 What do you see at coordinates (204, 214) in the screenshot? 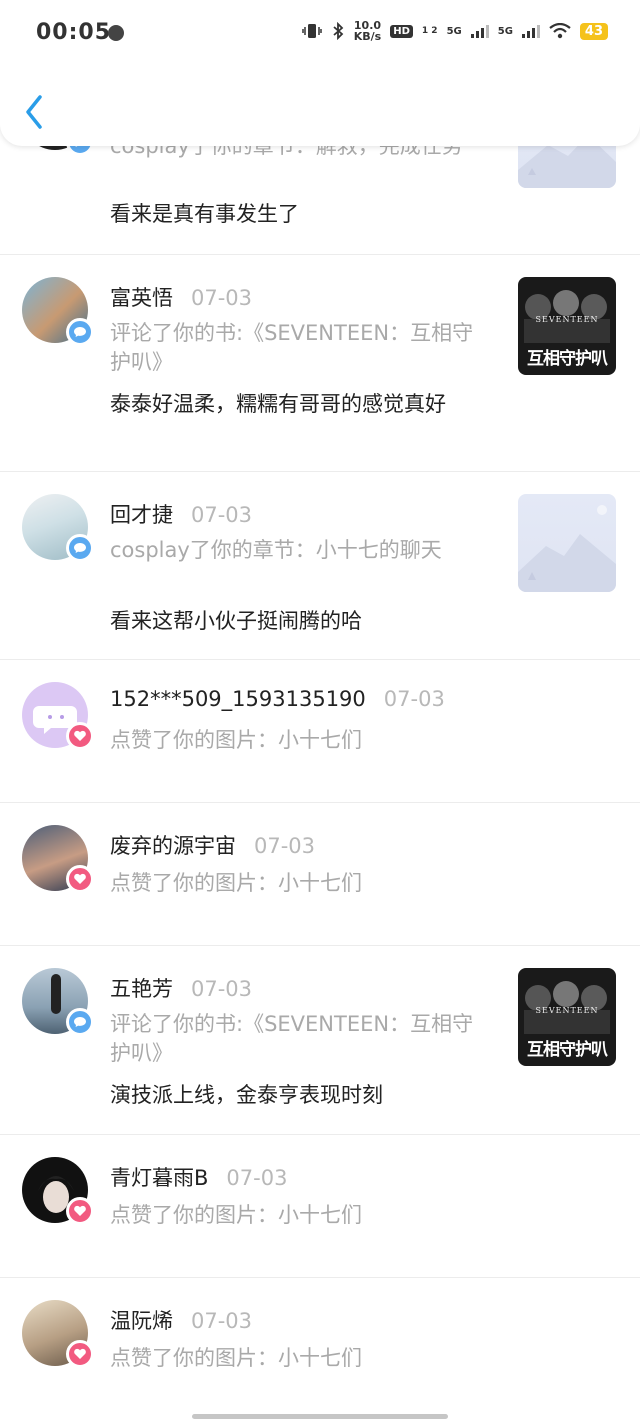
I see `notification-content: 看来是真有事发生了` at bounding box center [204, 214].